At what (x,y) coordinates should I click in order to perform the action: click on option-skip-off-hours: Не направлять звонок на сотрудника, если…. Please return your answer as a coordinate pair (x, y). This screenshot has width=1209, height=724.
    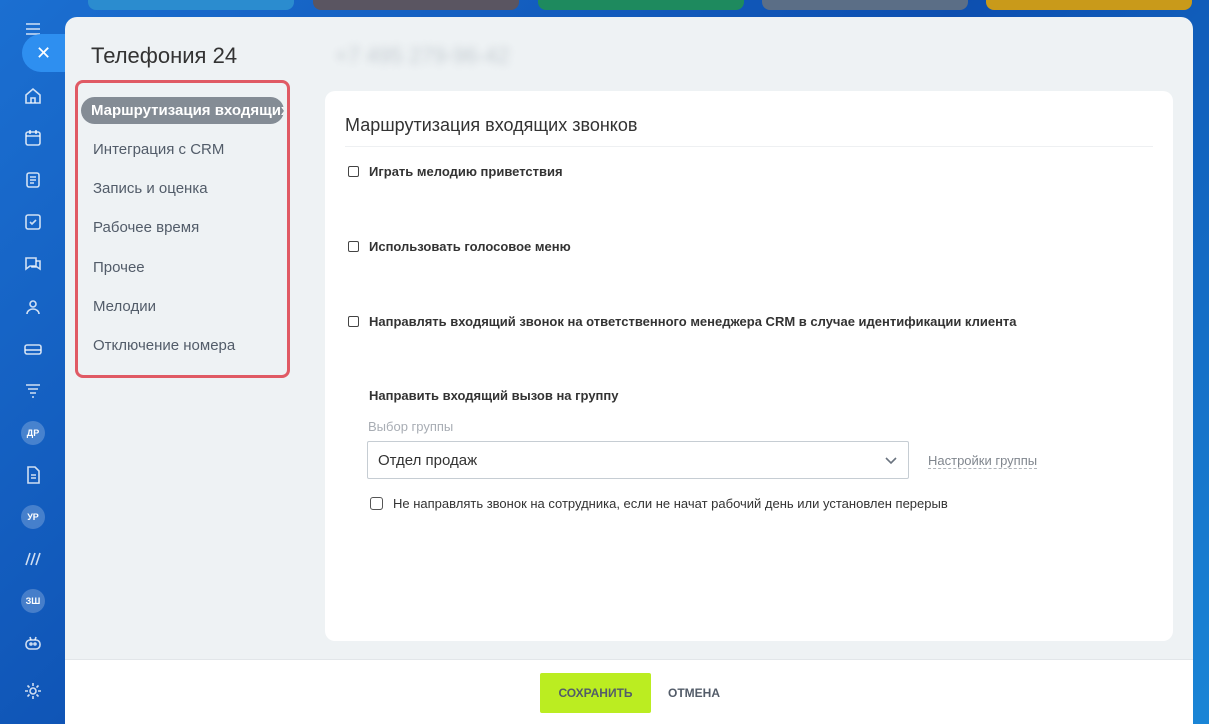
    Looking at the image, I should click on (659, 503).